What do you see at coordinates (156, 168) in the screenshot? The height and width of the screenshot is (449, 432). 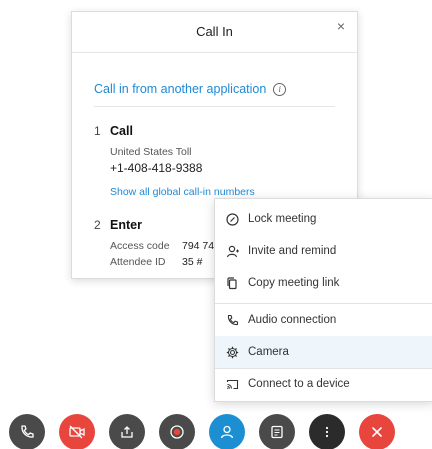 I see `toll-number: +1-408-418-9388` at bounding box center [156, 168].